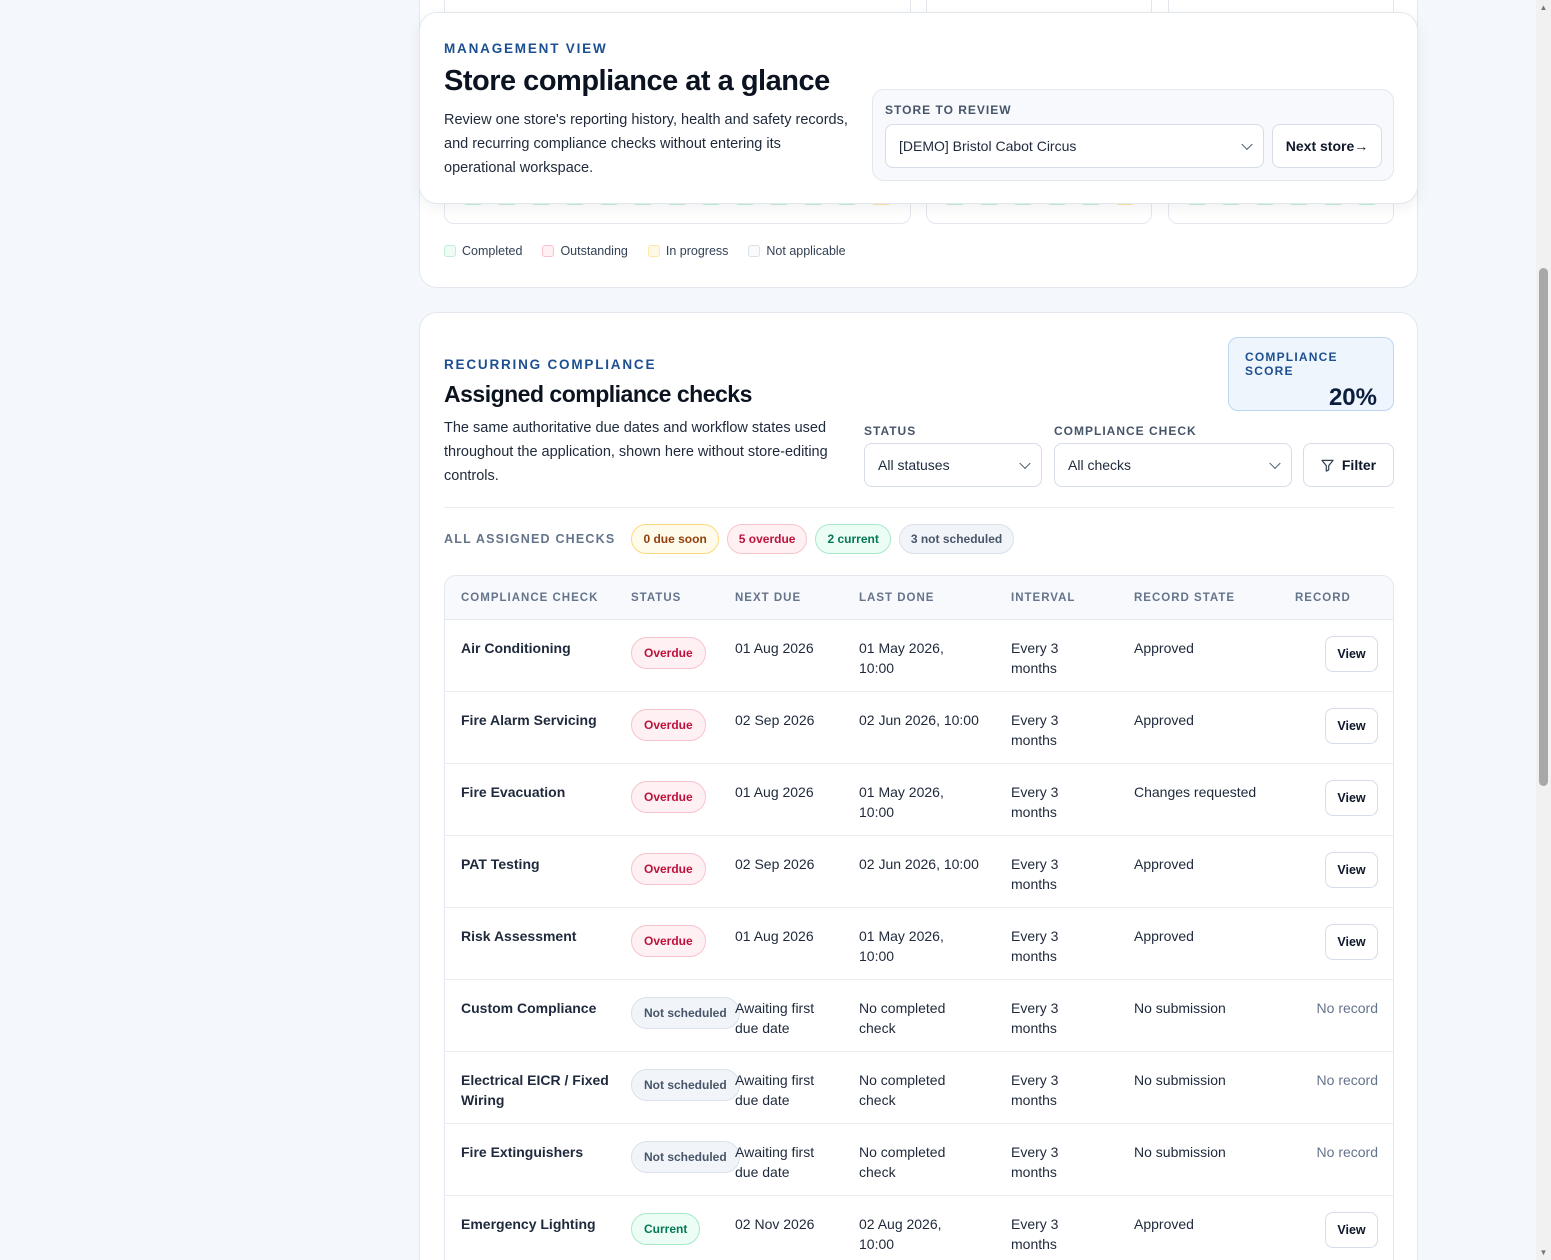  I want to click on legend-item-completed: Completed, so click(483, 251).